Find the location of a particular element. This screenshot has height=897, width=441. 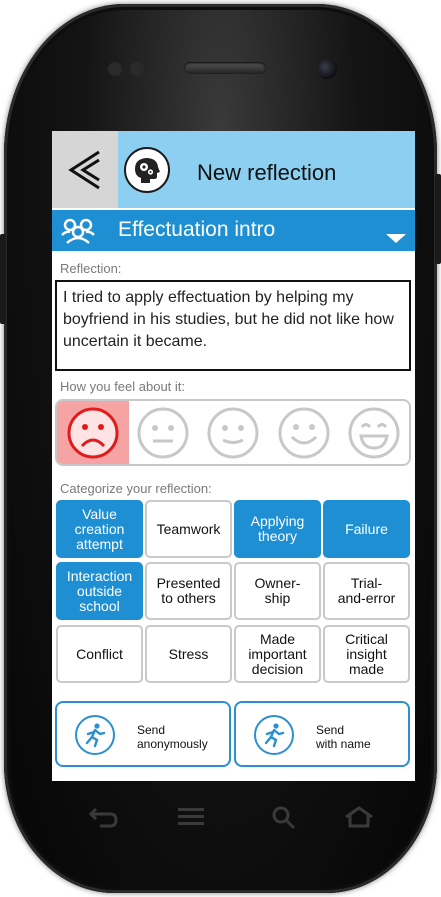

category-chip: Value creation attempt is located at coordinates (99, 529).